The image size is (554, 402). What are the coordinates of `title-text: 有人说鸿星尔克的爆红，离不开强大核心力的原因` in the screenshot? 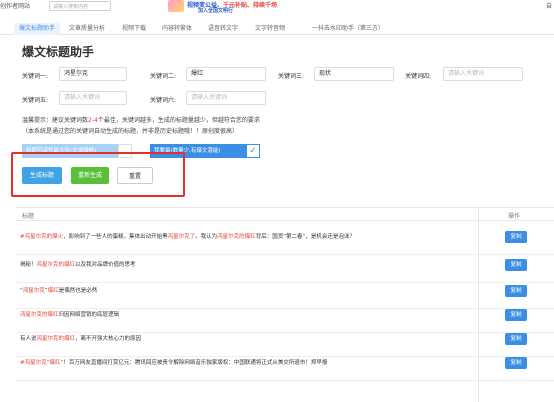 It's located at (255, 338).